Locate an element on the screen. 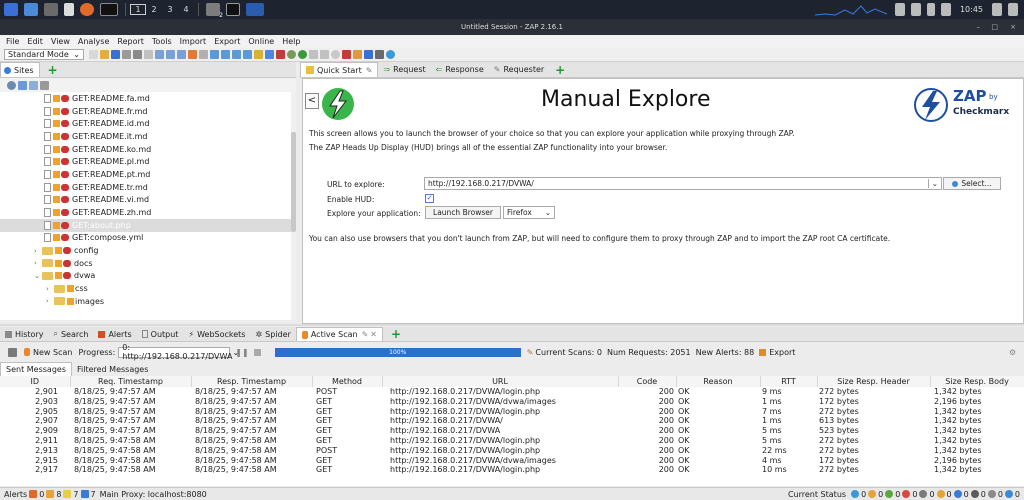 Image resolution: width=1024 pixels, height=500 pixels. breakpoint-icon is located at coordinates (346, 54).